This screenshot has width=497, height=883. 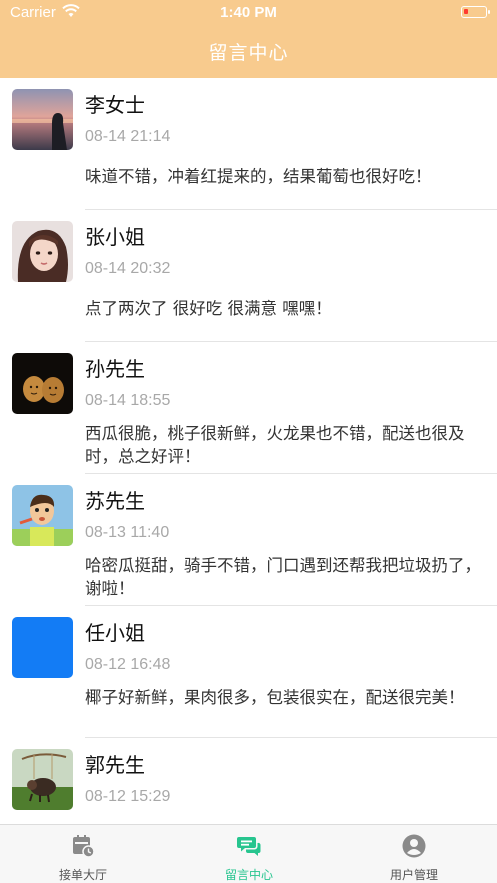 I want to click on tab-user-management: 用户管理, so click(x=414, y=854).